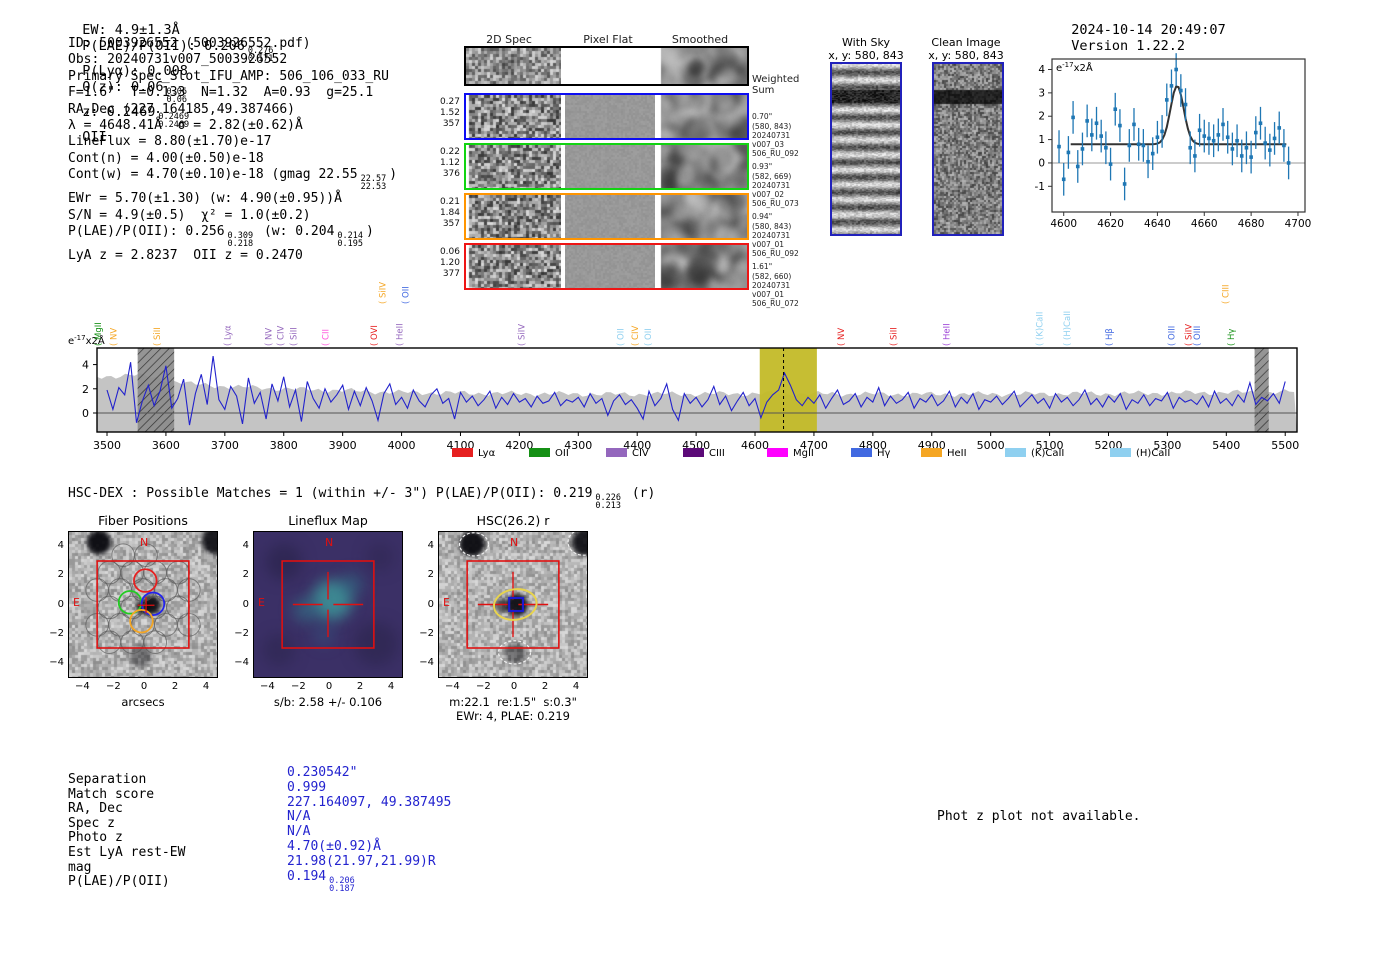 Image resolution: width=1400 pixels, height=953 pixels. Describe the element at coordinates (1041, 140) in the screenshot. I see `fit-y-tick: 1` at that location.